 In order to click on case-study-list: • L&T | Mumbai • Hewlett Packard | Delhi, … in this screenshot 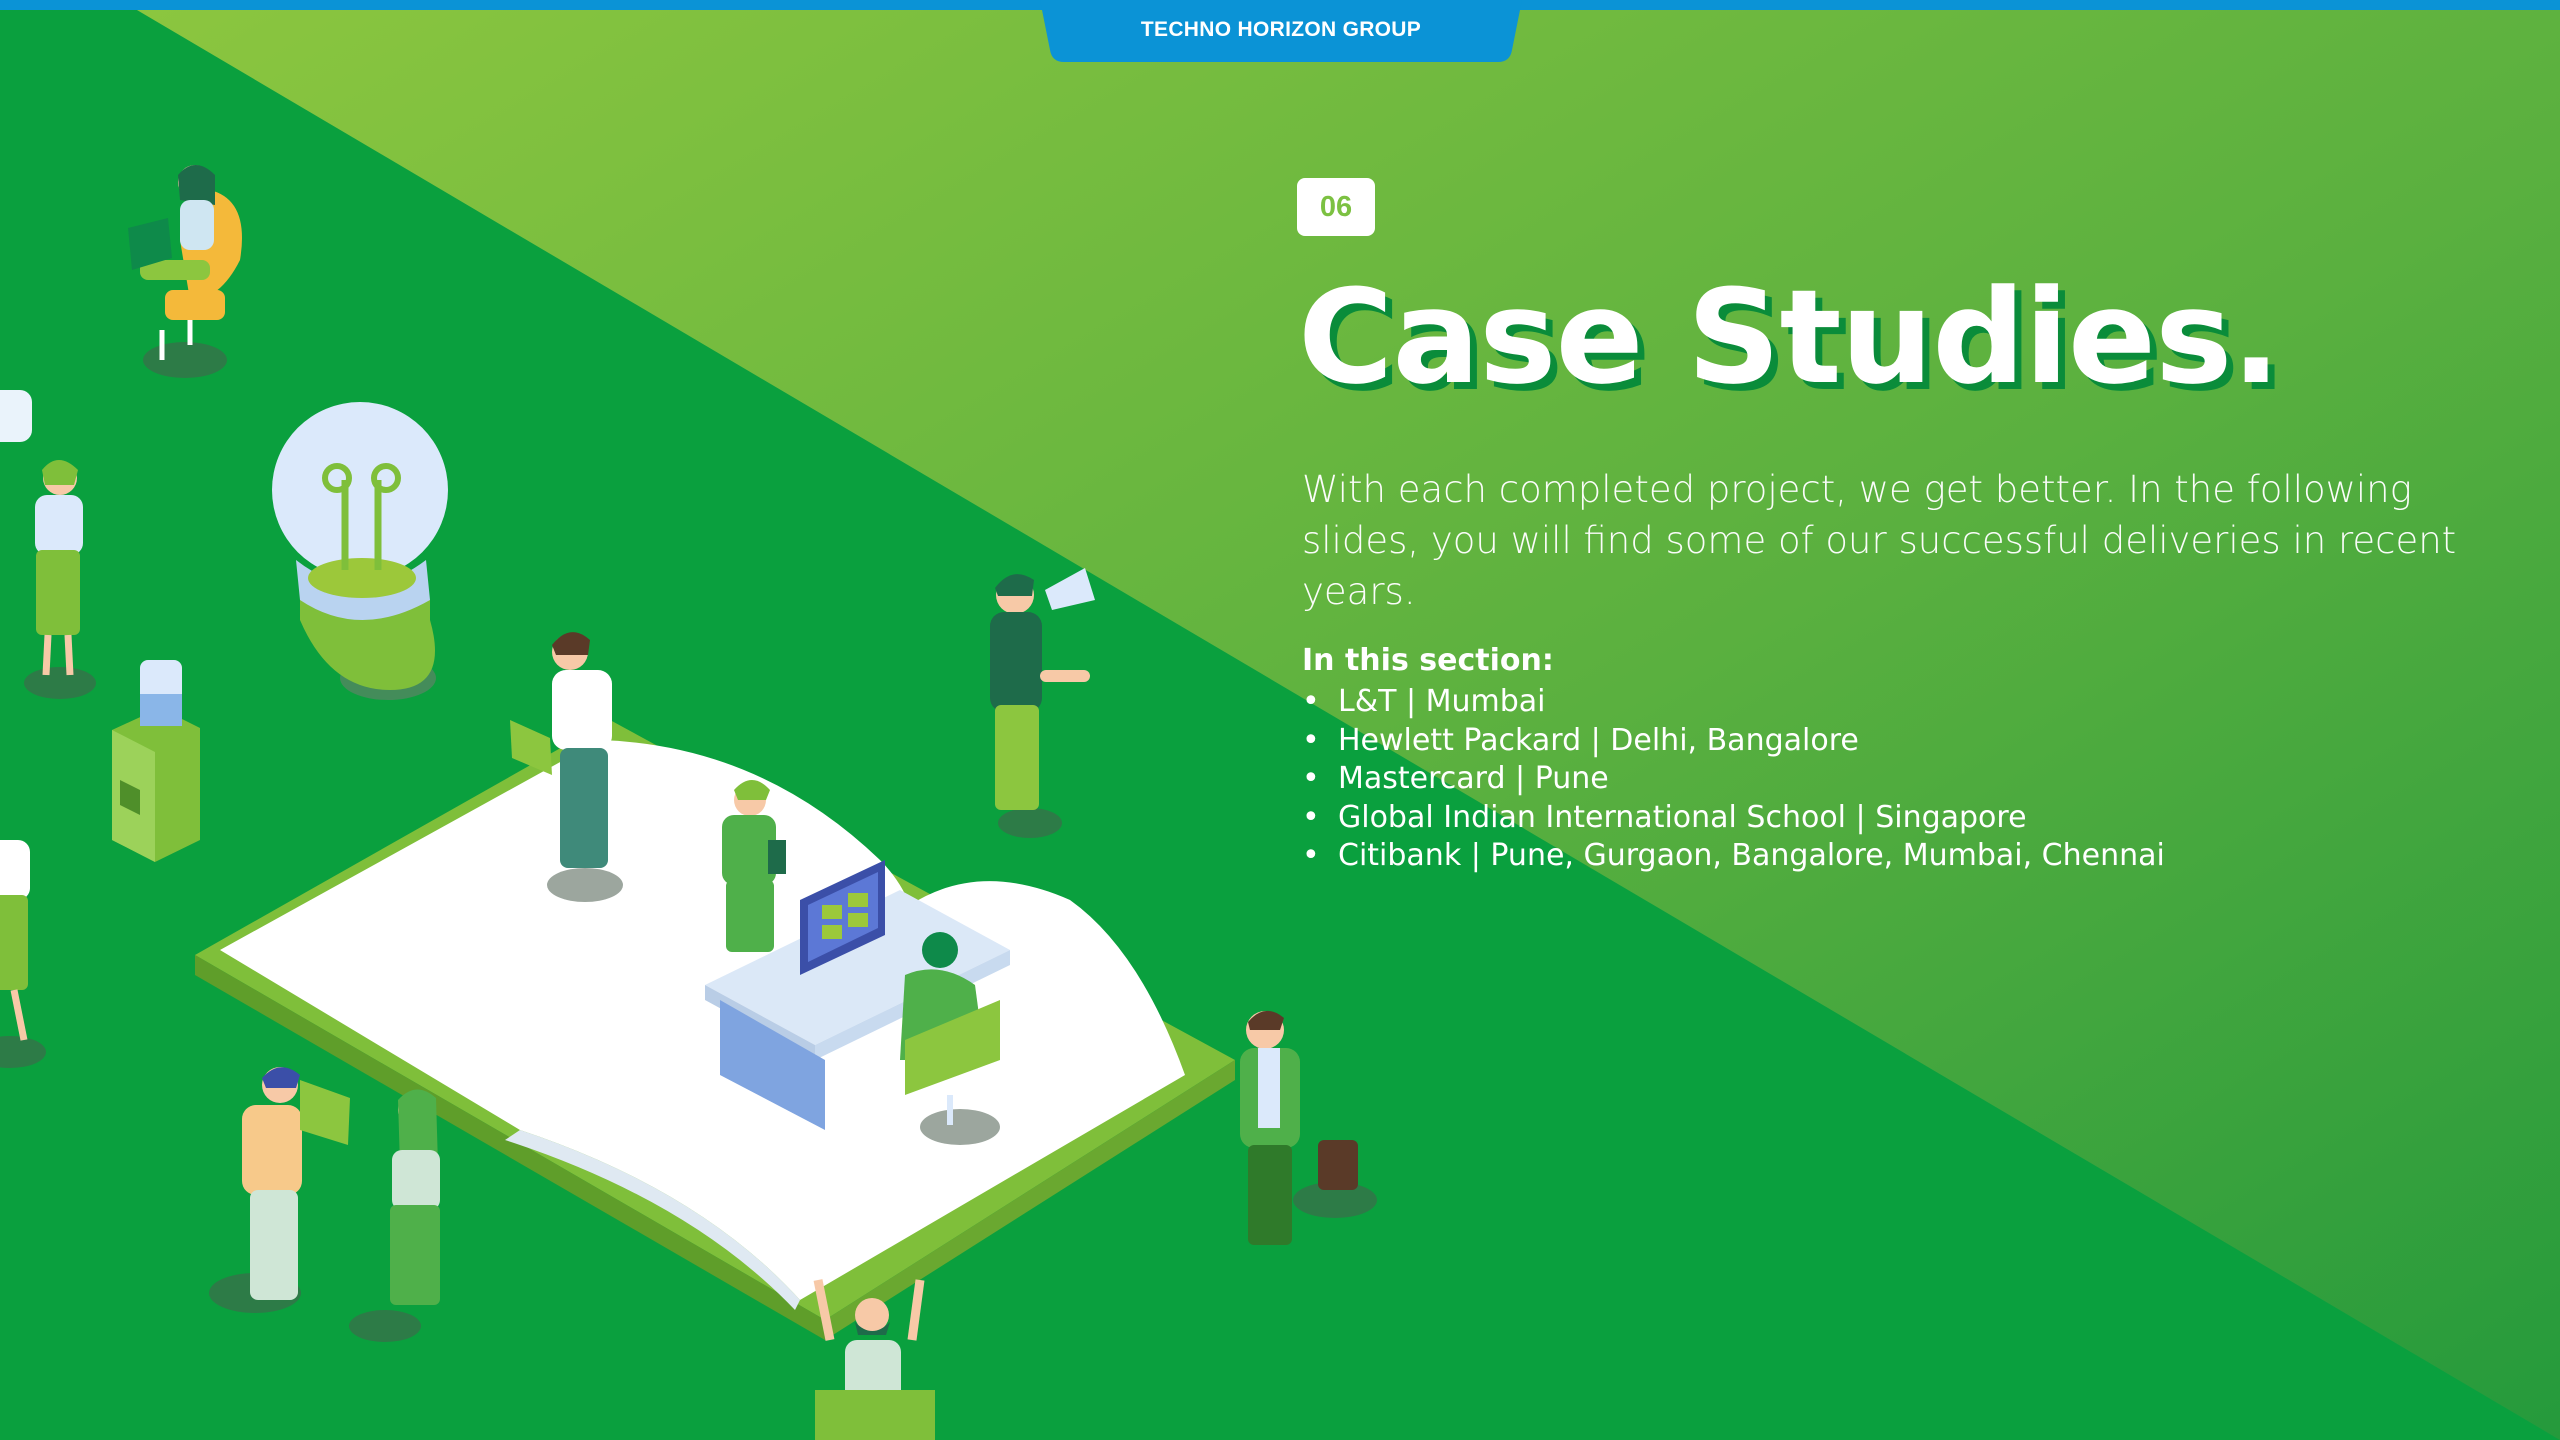, I will do `click(1733, 779)`.